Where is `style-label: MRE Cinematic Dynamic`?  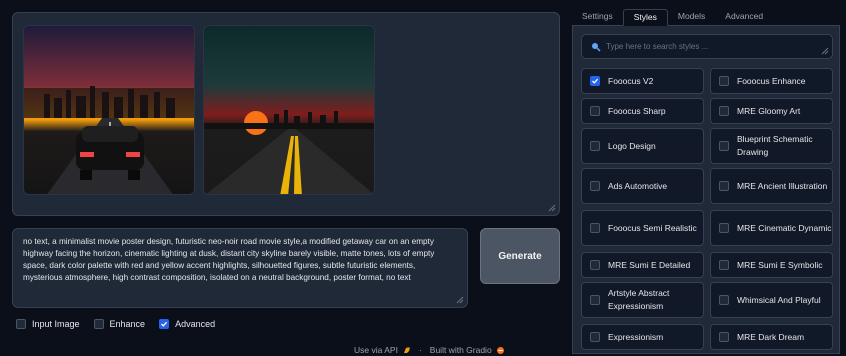 style-label: MRE Cinematic Dynamic is located at coordinates (784, 227).